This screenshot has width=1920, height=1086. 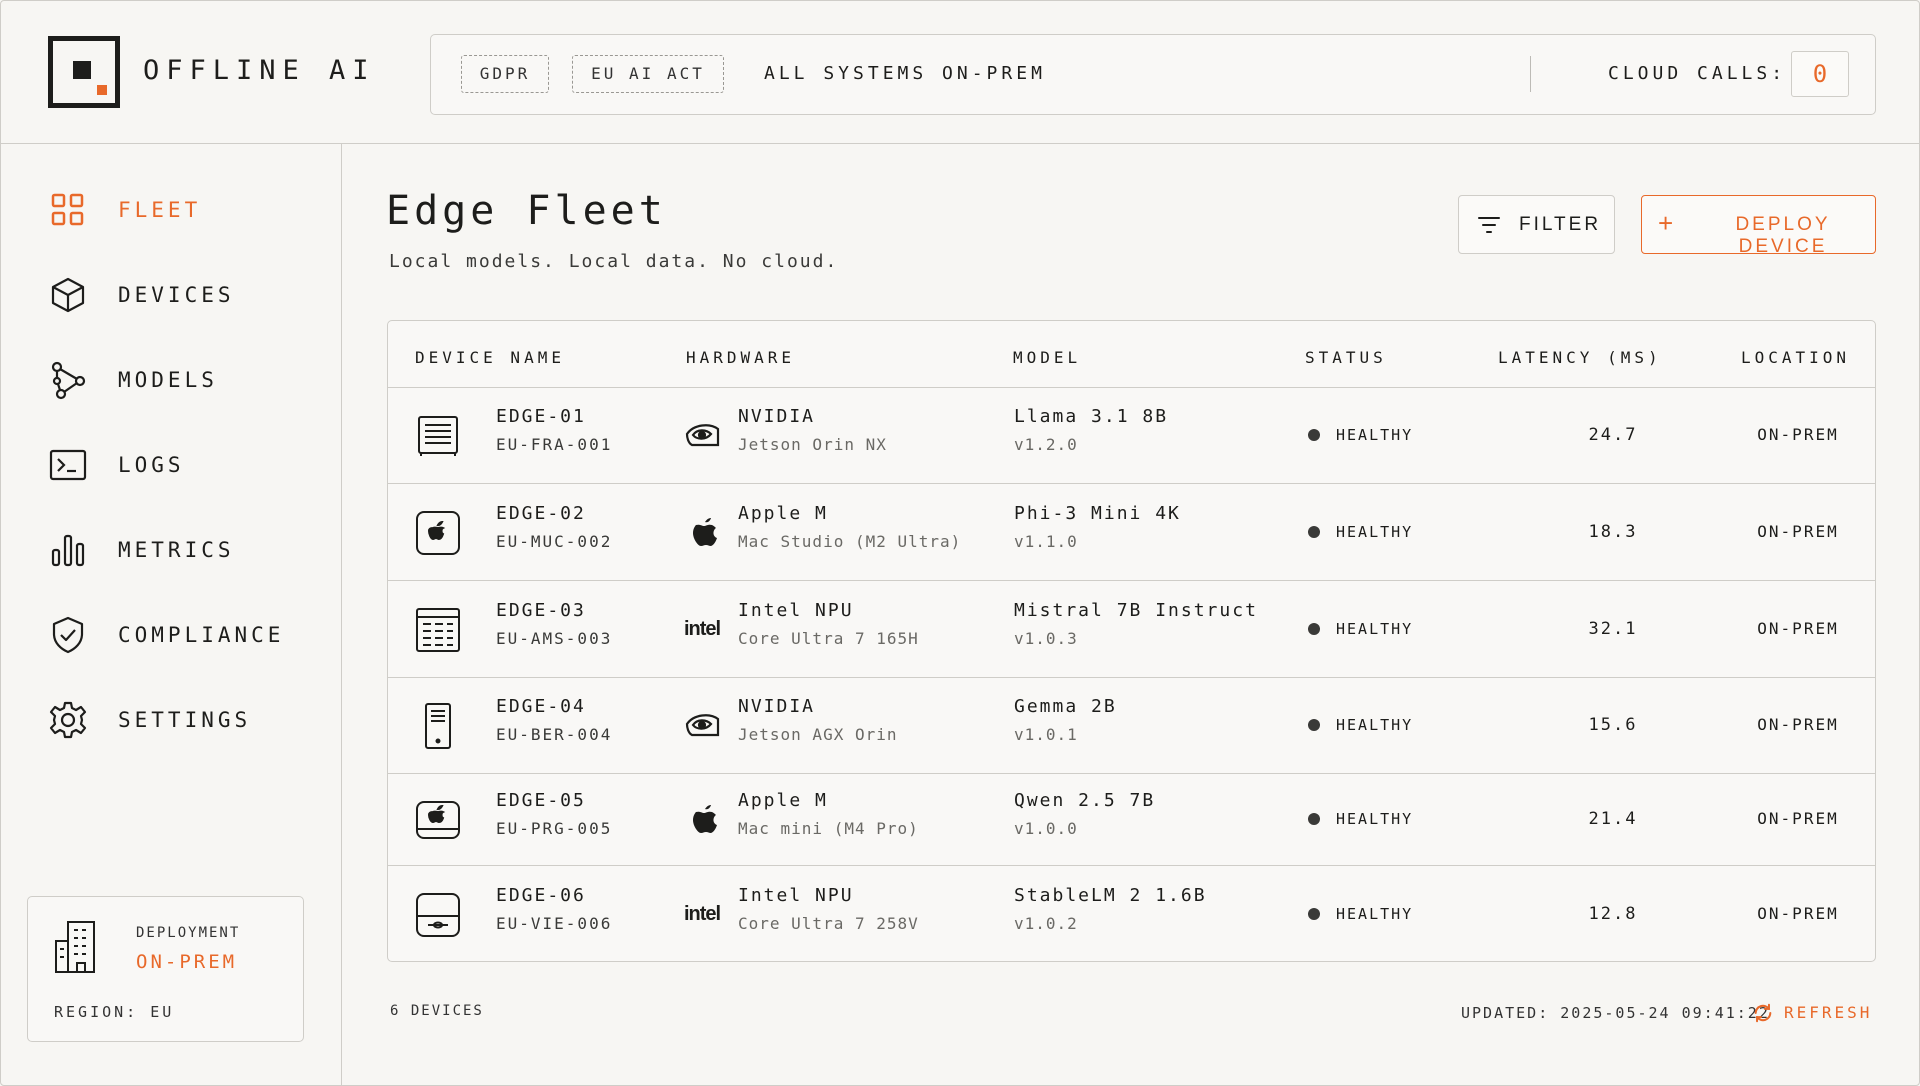 I want to click on hardware-model: Core Ultra 7 258V, so click(x=828, y=923).